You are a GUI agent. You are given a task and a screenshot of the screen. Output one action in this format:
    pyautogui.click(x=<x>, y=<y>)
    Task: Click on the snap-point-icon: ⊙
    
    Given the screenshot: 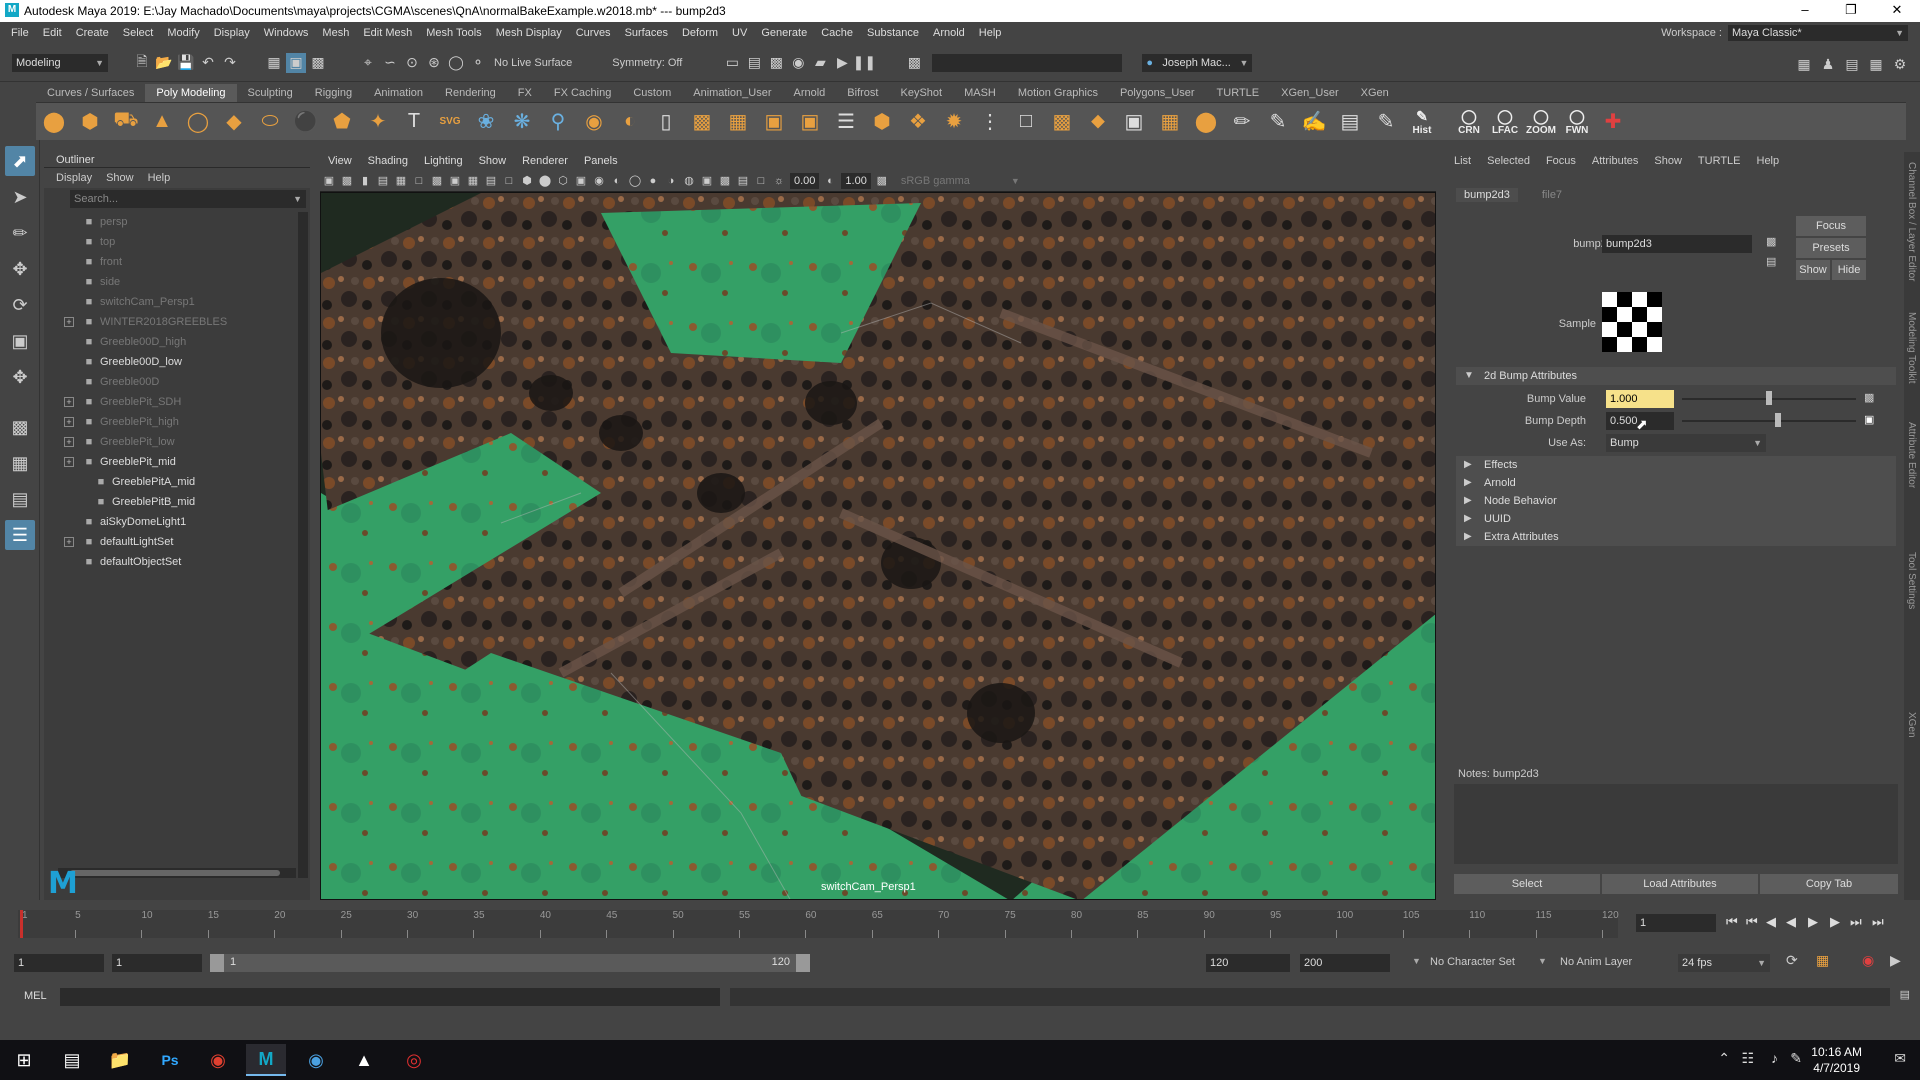 What is the action you would take?
    pyautogui.click(x=412, y=63)
    